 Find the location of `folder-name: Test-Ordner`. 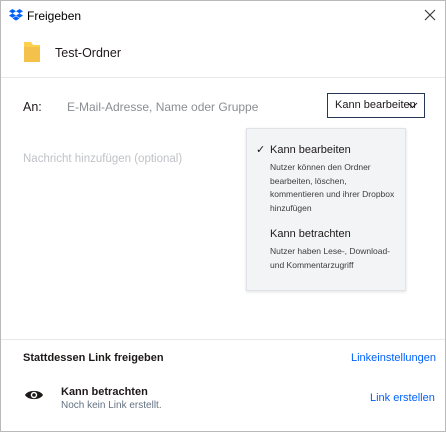

folder-name: Test-Ordner is located at coordinates (88, 53).